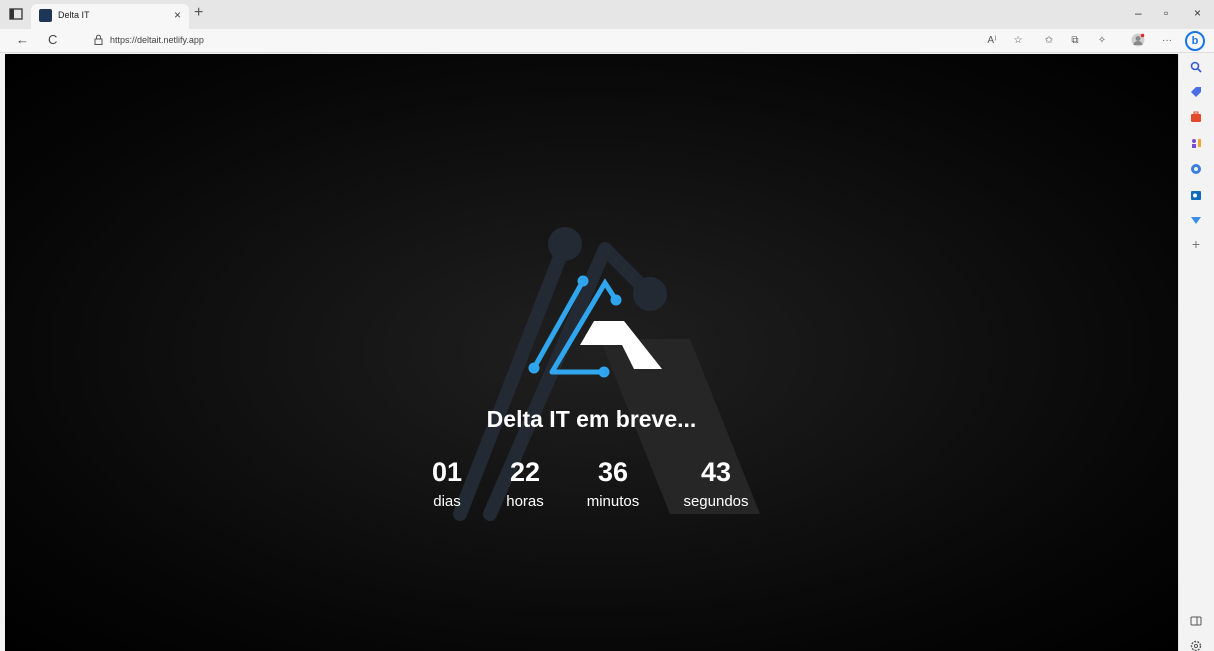 The image size is (1214, 651). What do you see at coordinates (22, 39) in the screenshot?
I see `back-button: ←` at bounding box center [22, 39].